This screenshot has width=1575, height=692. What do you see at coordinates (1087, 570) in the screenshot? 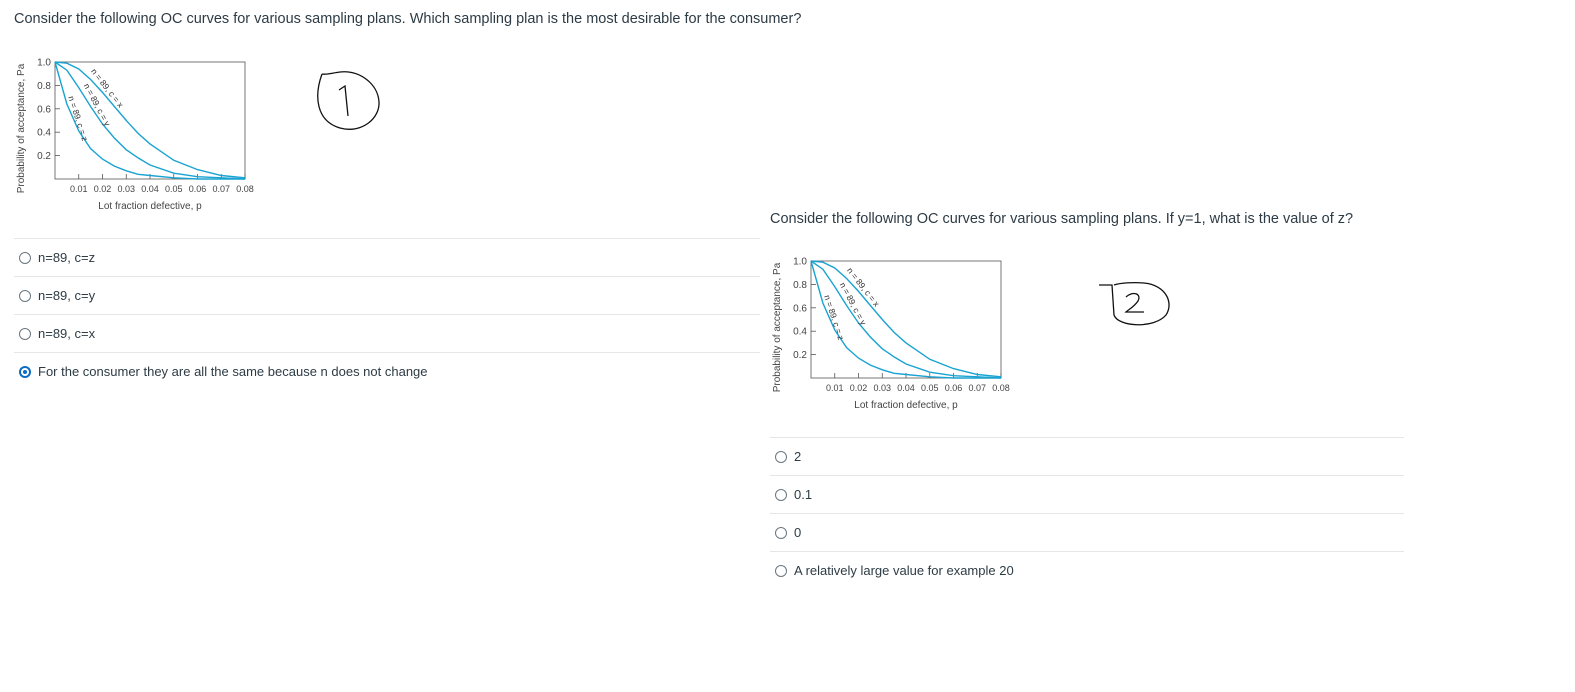
I see `answer-option: A relatively large value for example 20` at bounding box center [1087, 570].